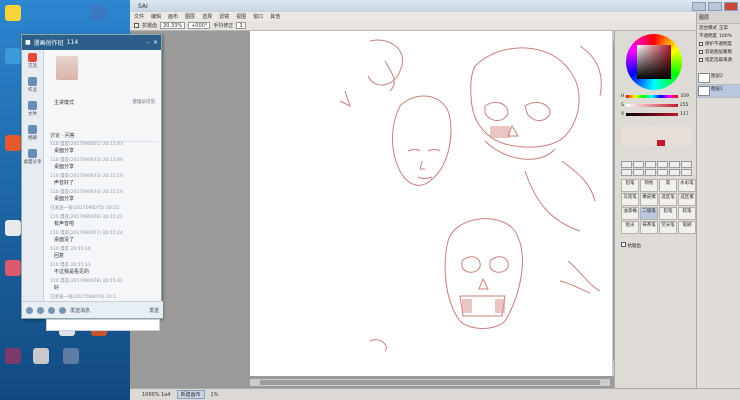  I want to click on brush-6: 选区笔, so click(668, 199).